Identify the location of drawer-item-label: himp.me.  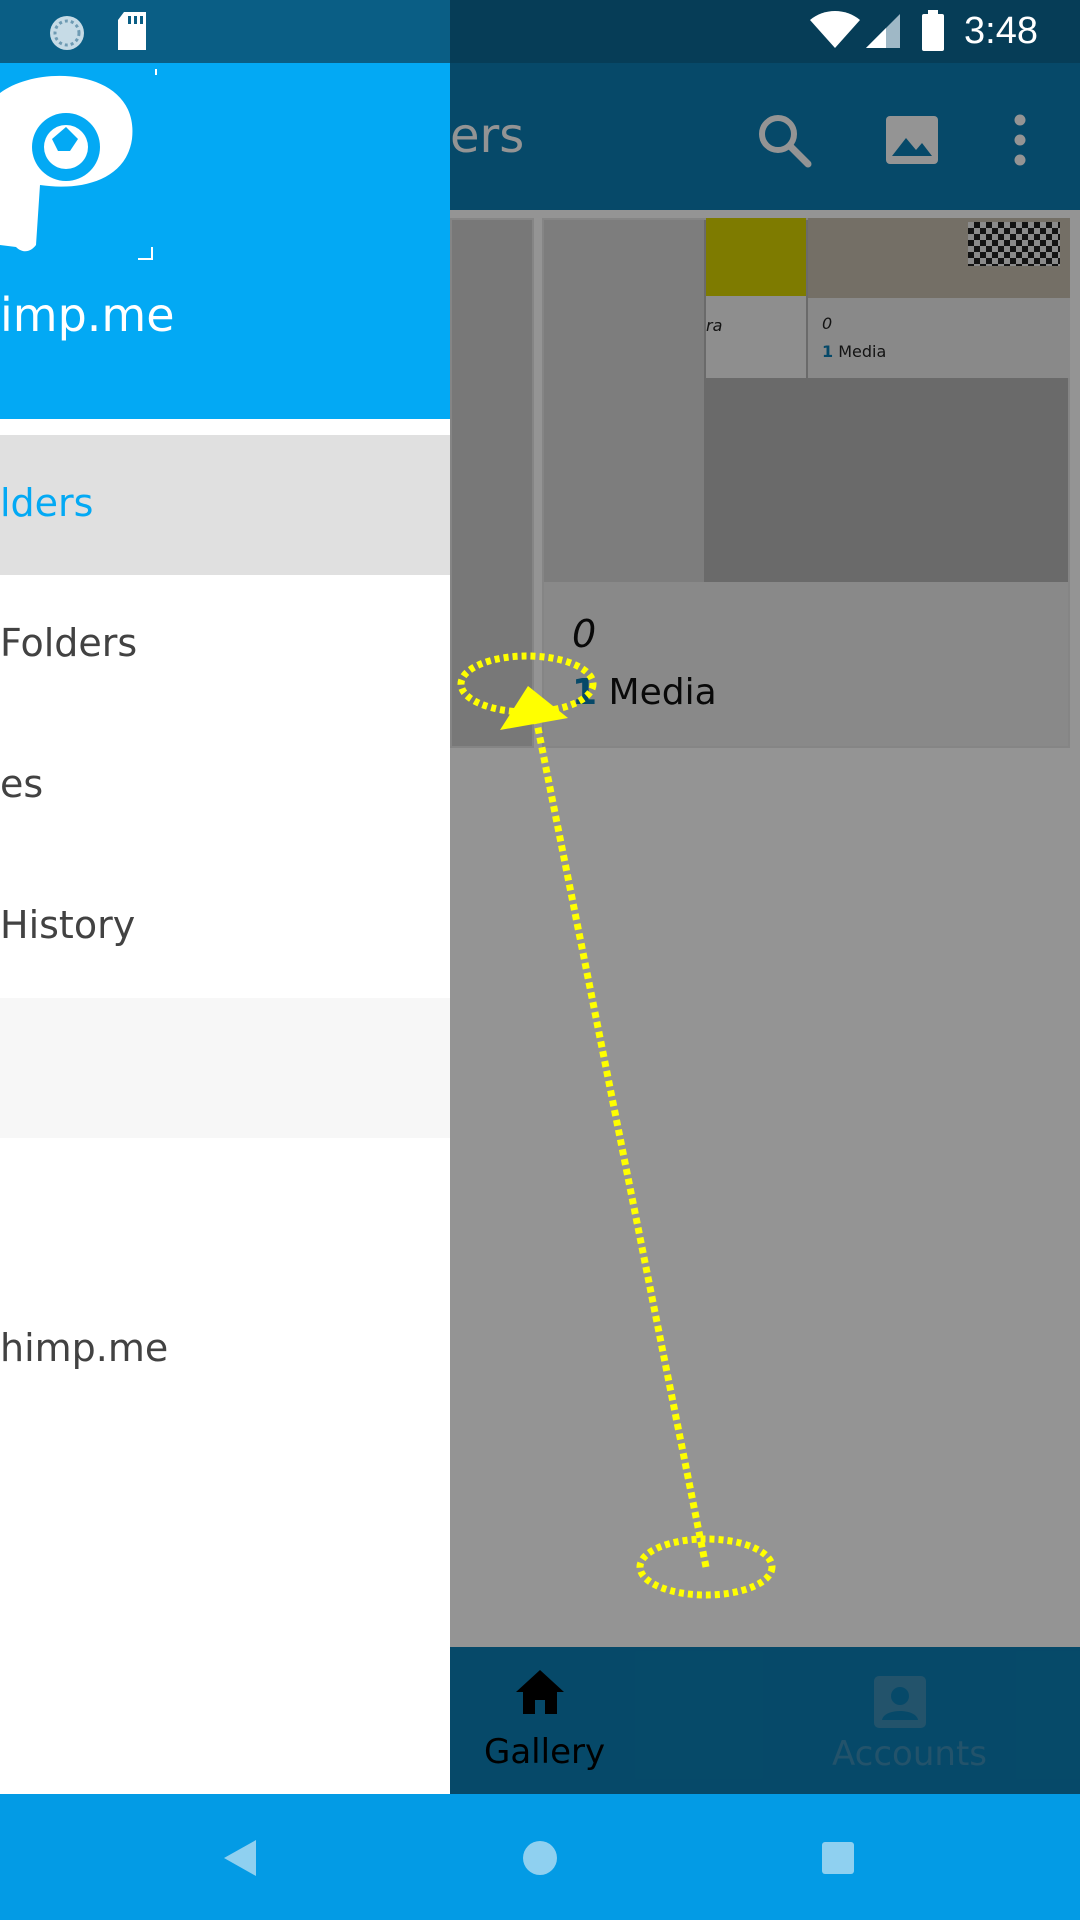
(84, 1348).